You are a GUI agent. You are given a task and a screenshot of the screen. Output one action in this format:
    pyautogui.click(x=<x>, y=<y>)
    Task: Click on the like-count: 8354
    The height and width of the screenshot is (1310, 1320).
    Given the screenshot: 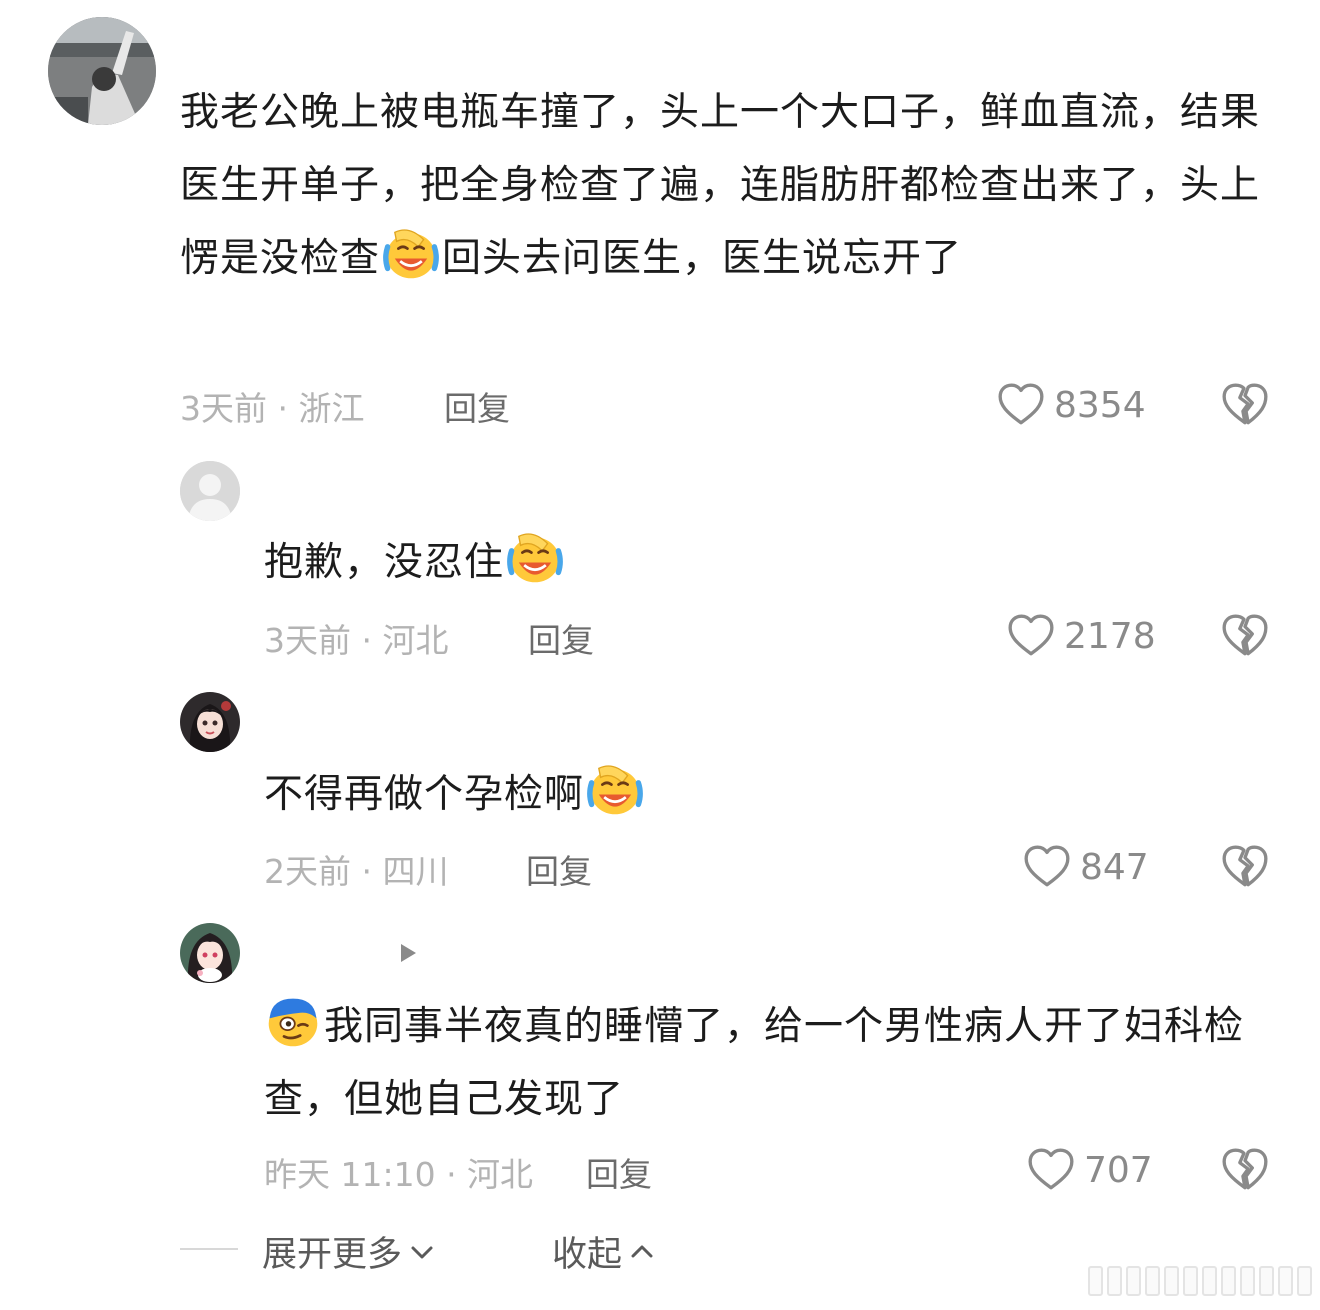 What is the action you would take?
    pyautogui.click(x=1100, y=405)
    